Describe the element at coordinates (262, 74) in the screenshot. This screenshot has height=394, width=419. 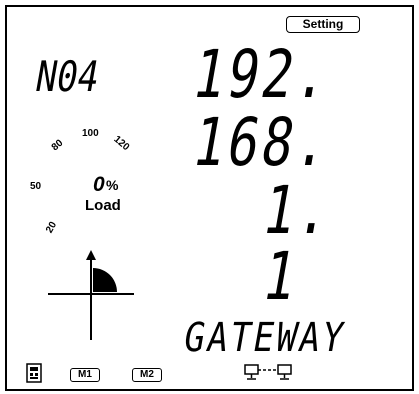
I see `ip-octet-1: 192.` at that location.